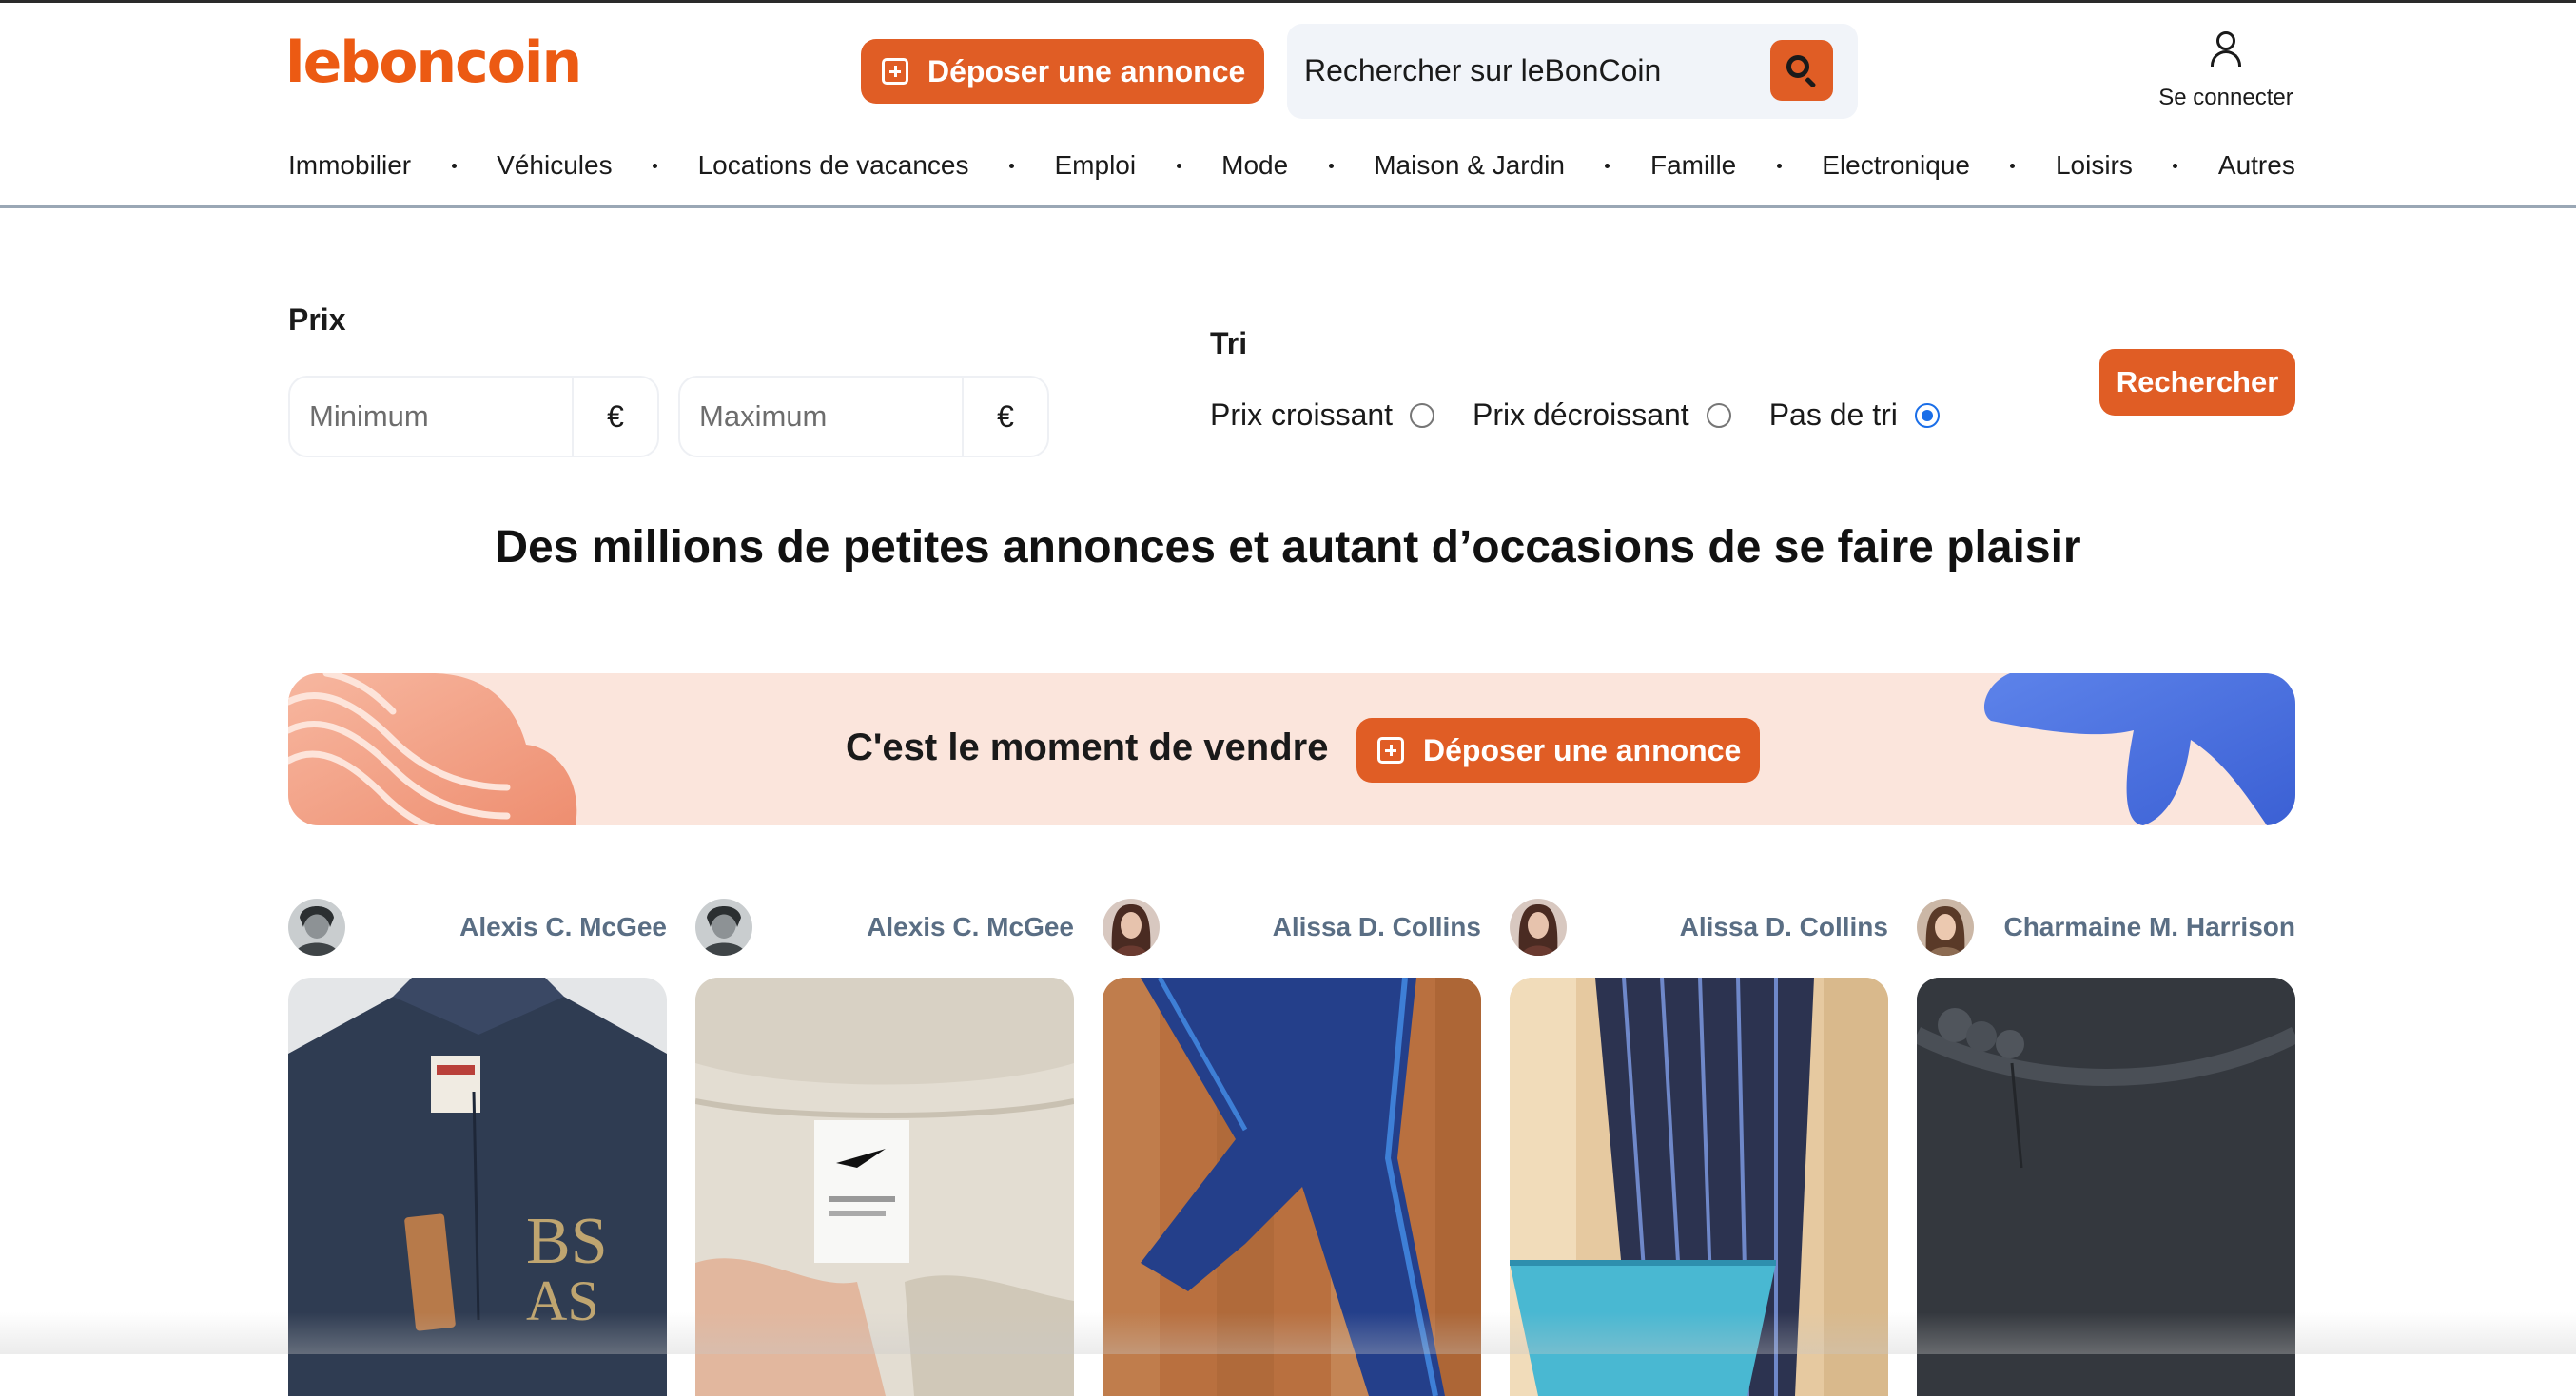 Image resolution: width=2576 pixels, height=1396 pixels. Describe the element at coordinates (1096, 165) in the screenshot. I see `nav-item-emploi: Emploi` at that location.